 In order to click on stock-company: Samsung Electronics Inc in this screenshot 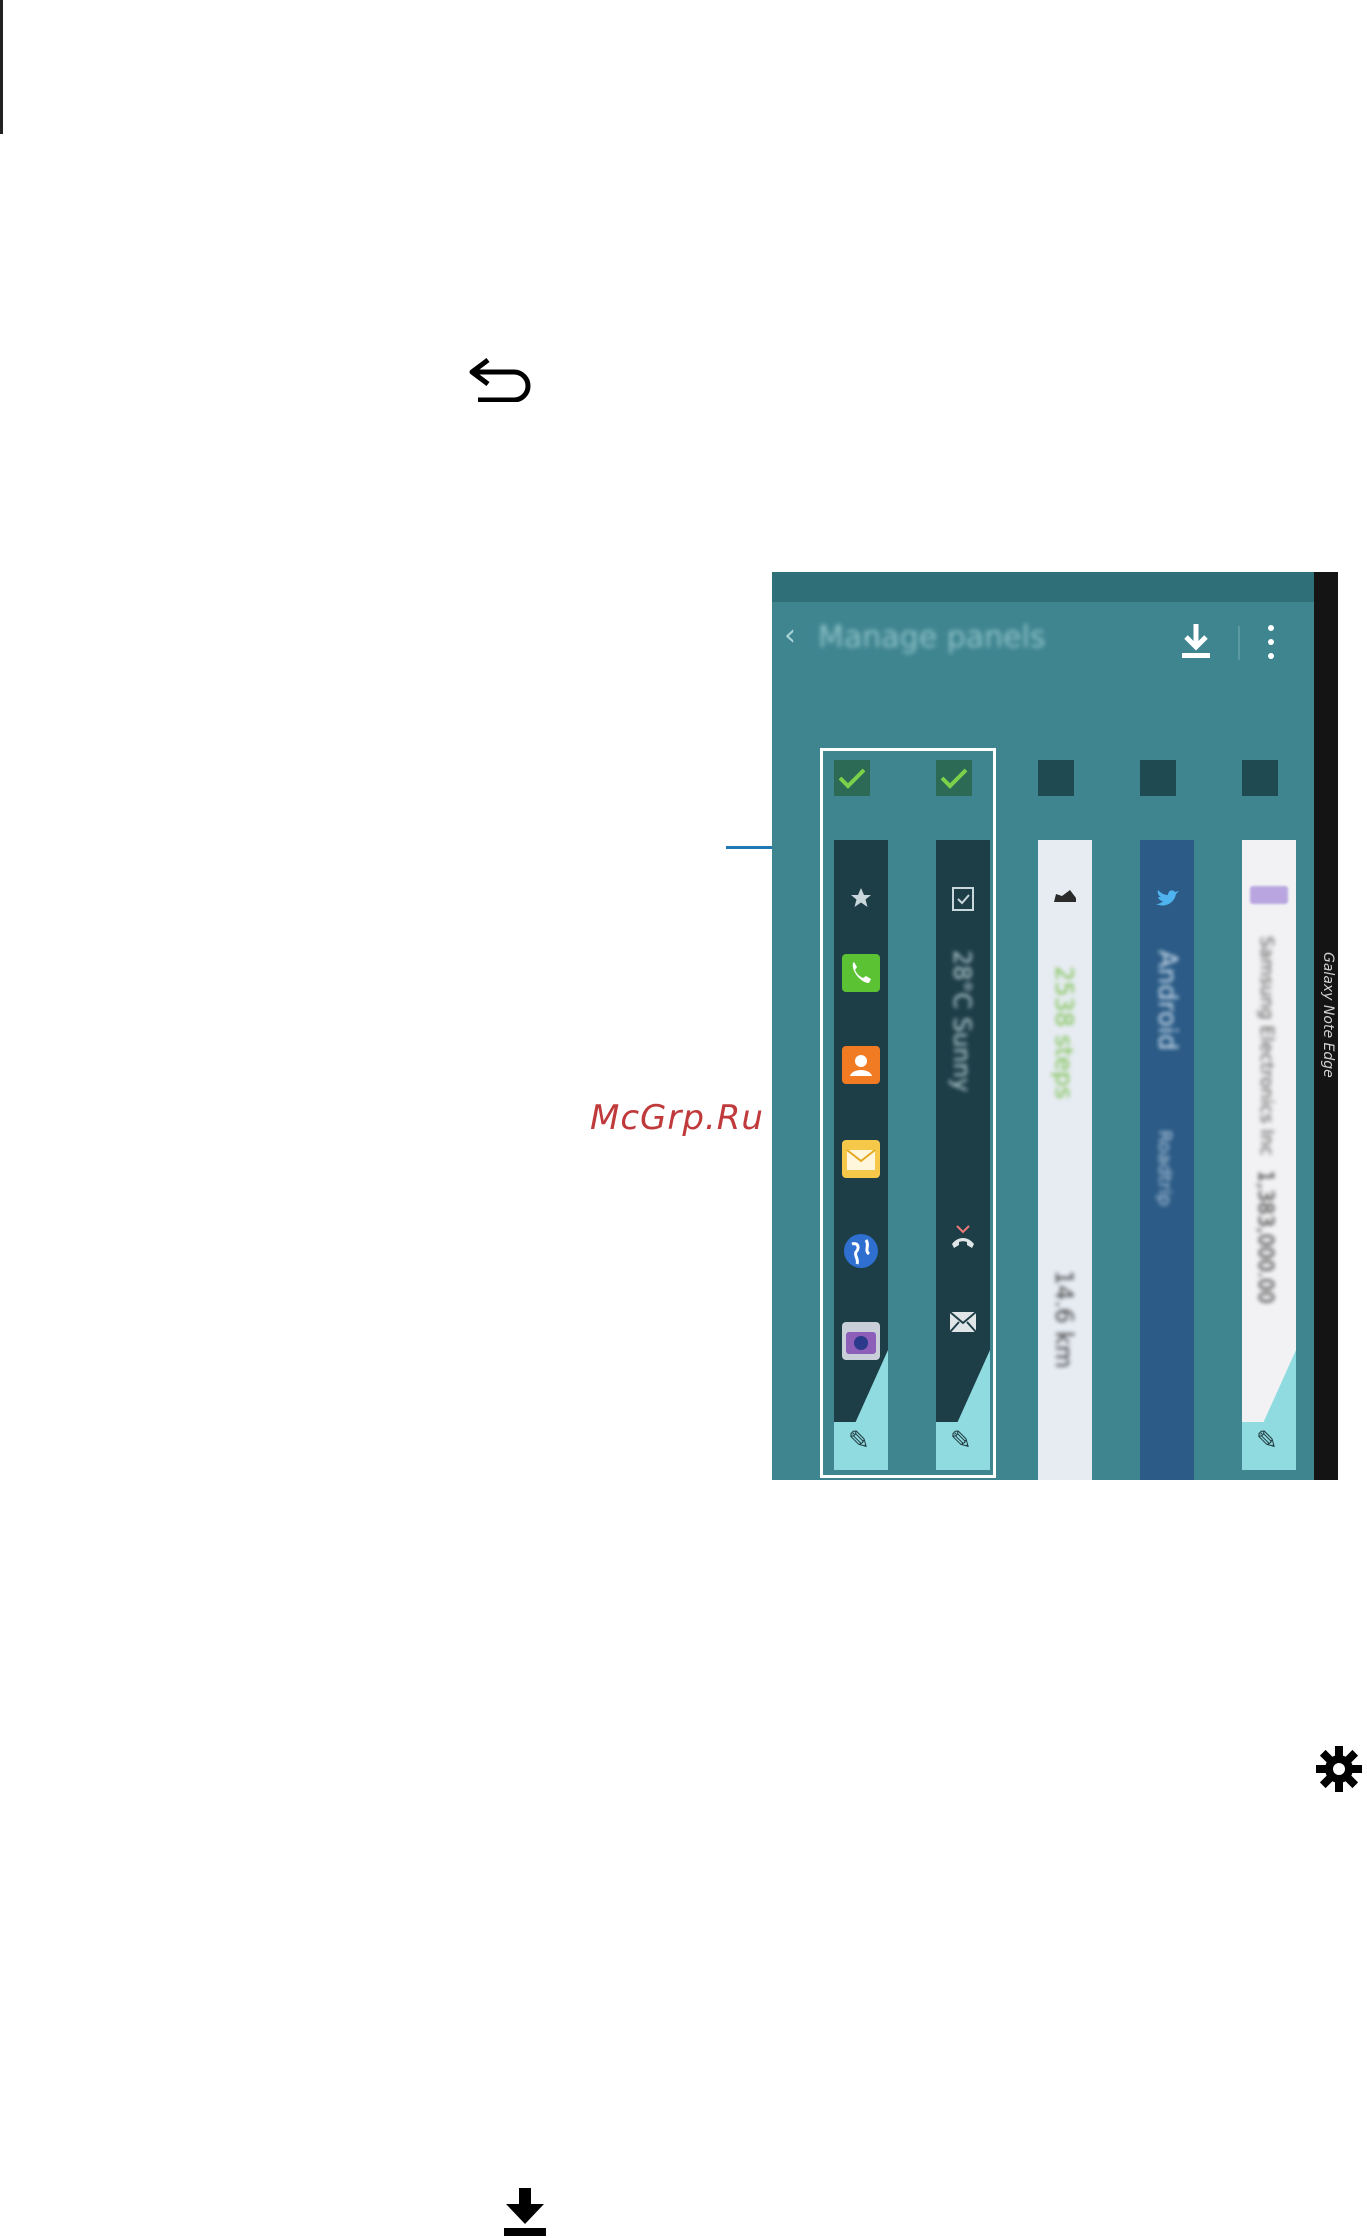, I will do `click(1266, 1046)`.